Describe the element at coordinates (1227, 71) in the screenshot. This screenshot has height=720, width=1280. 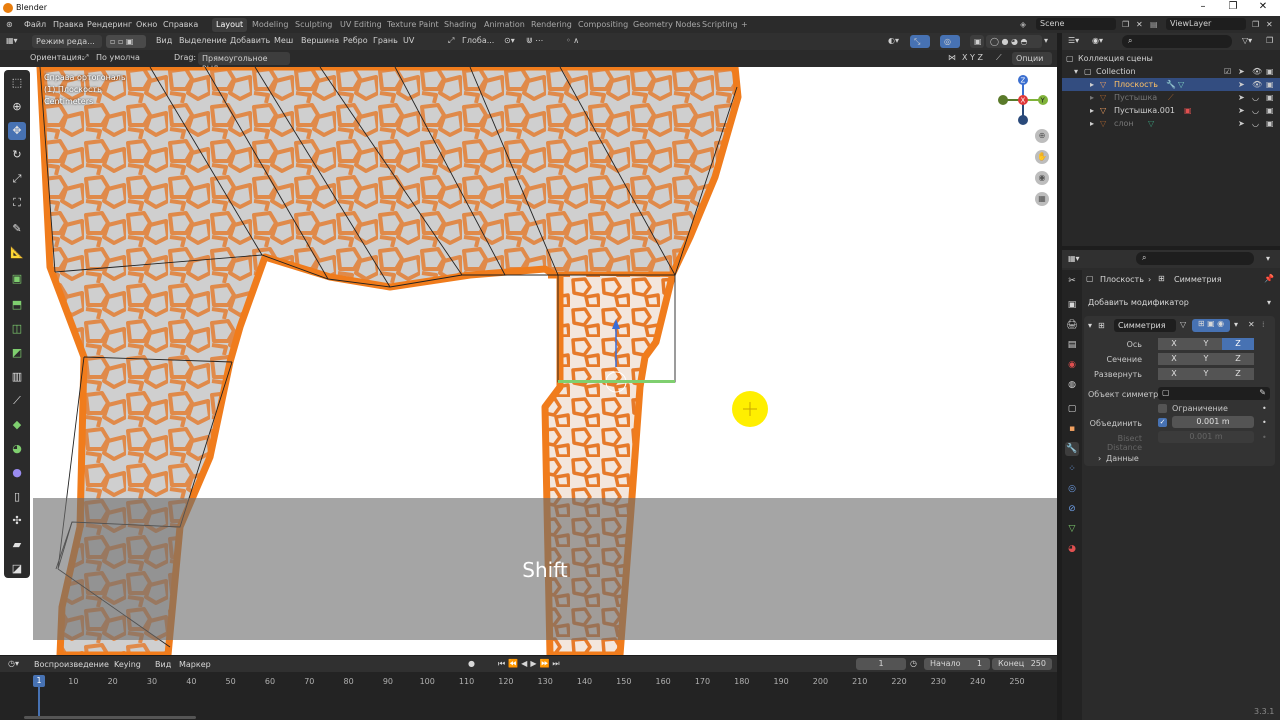
I see `checkbox-icon: ☑` at that location.